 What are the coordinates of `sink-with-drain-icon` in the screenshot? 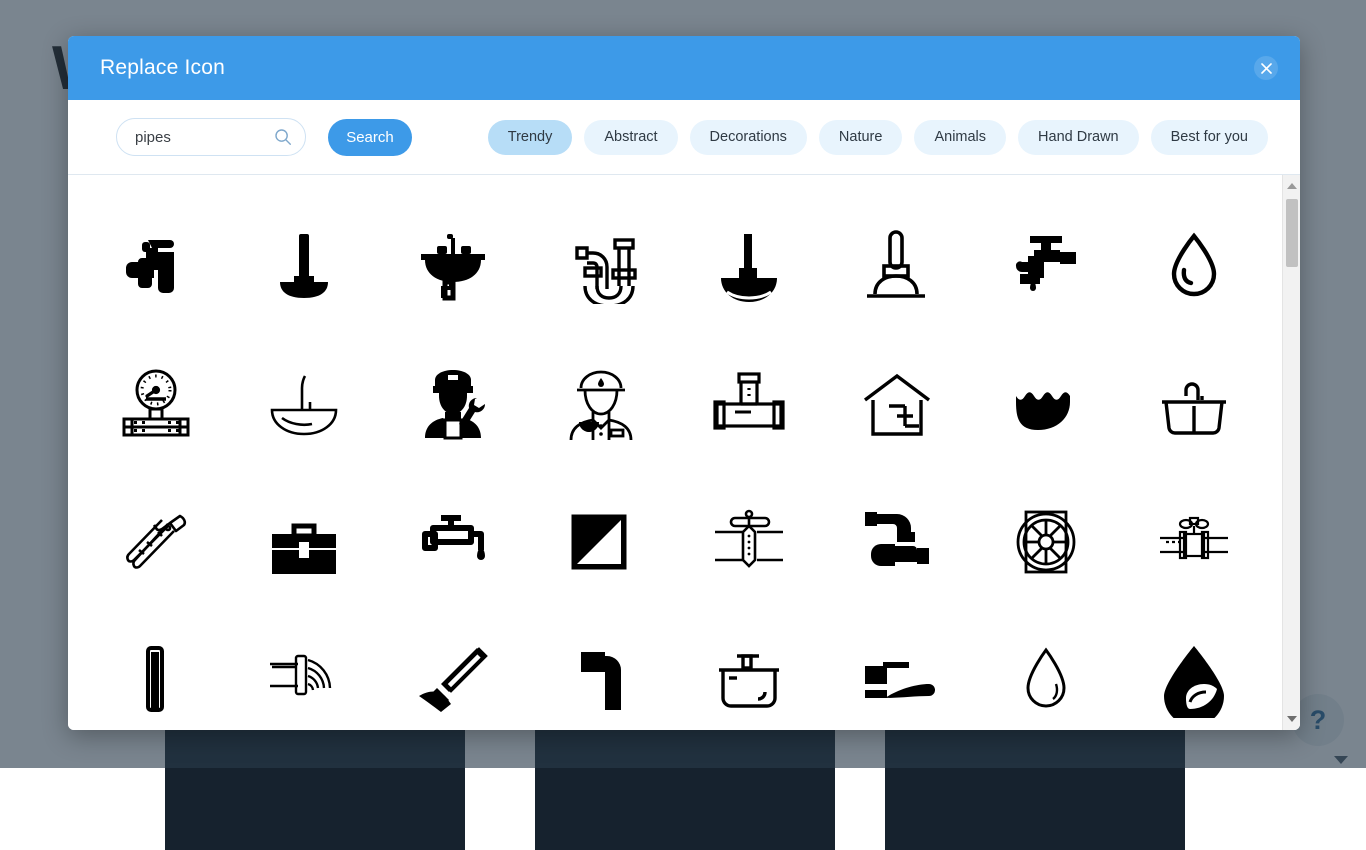 It's located at (453, 266).